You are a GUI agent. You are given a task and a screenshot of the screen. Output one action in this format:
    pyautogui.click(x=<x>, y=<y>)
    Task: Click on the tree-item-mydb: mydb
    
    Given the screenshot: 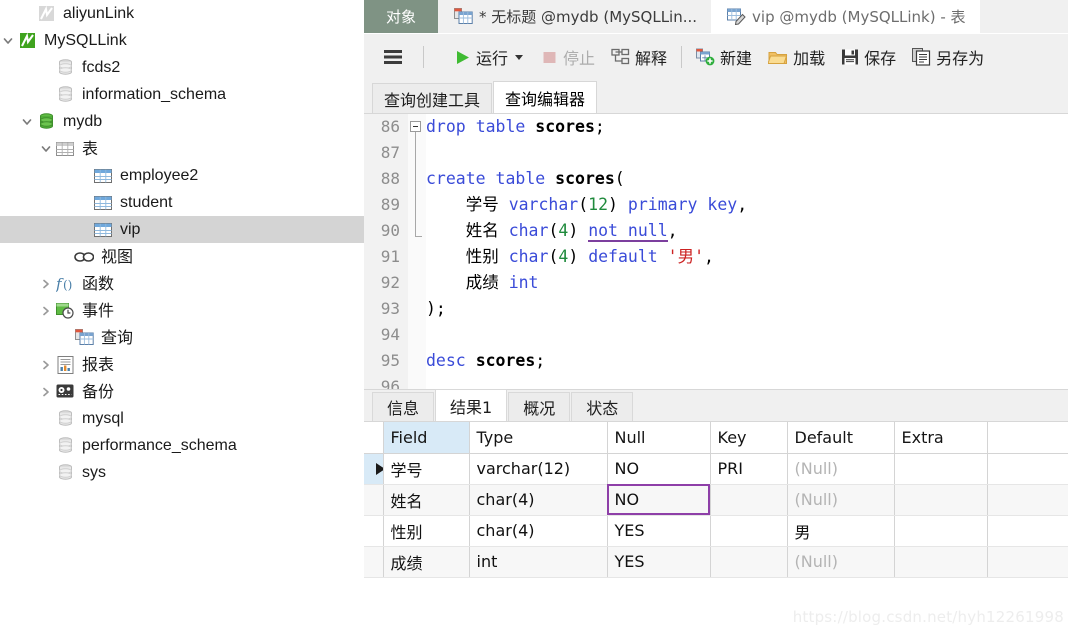 What is the action you would take?
    pyautogui.click(x=182, y=121)
    